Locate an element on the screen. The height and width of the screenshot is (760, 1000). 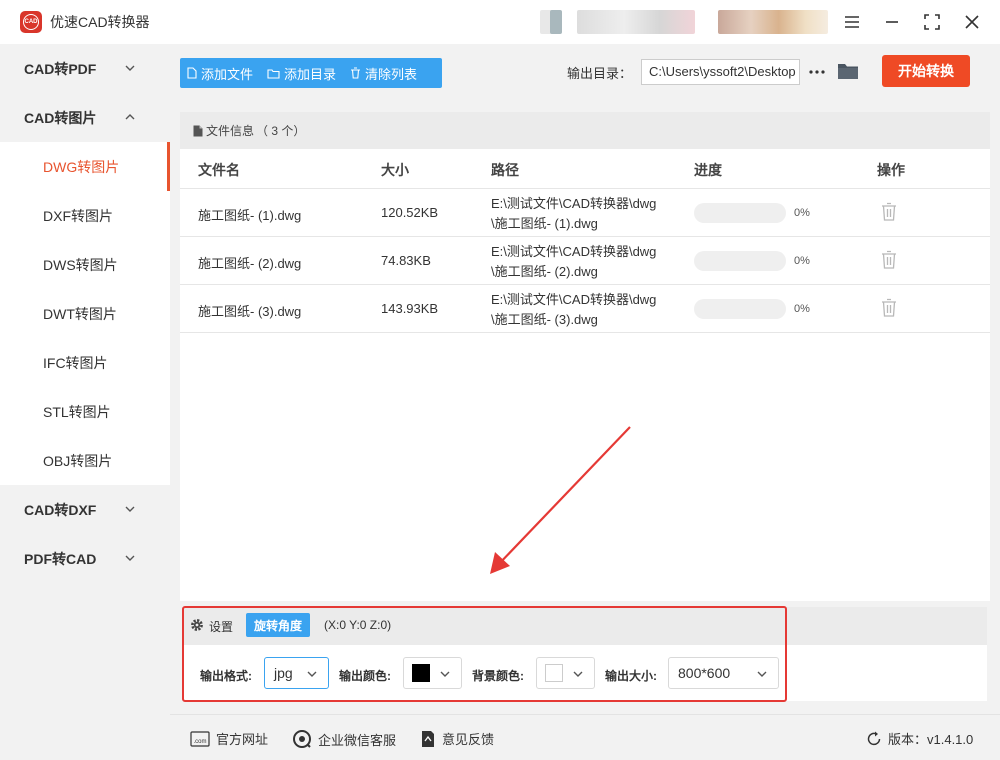
website-icon: .com is located at coordinates (200, 738).